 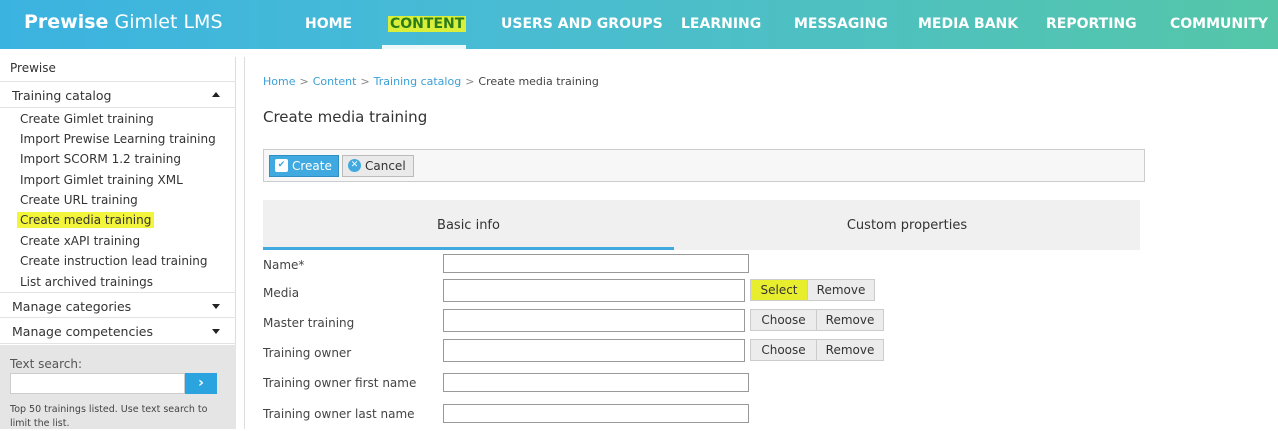 I want to click on nav-content: CONTENT, so click(x=427, y=24).